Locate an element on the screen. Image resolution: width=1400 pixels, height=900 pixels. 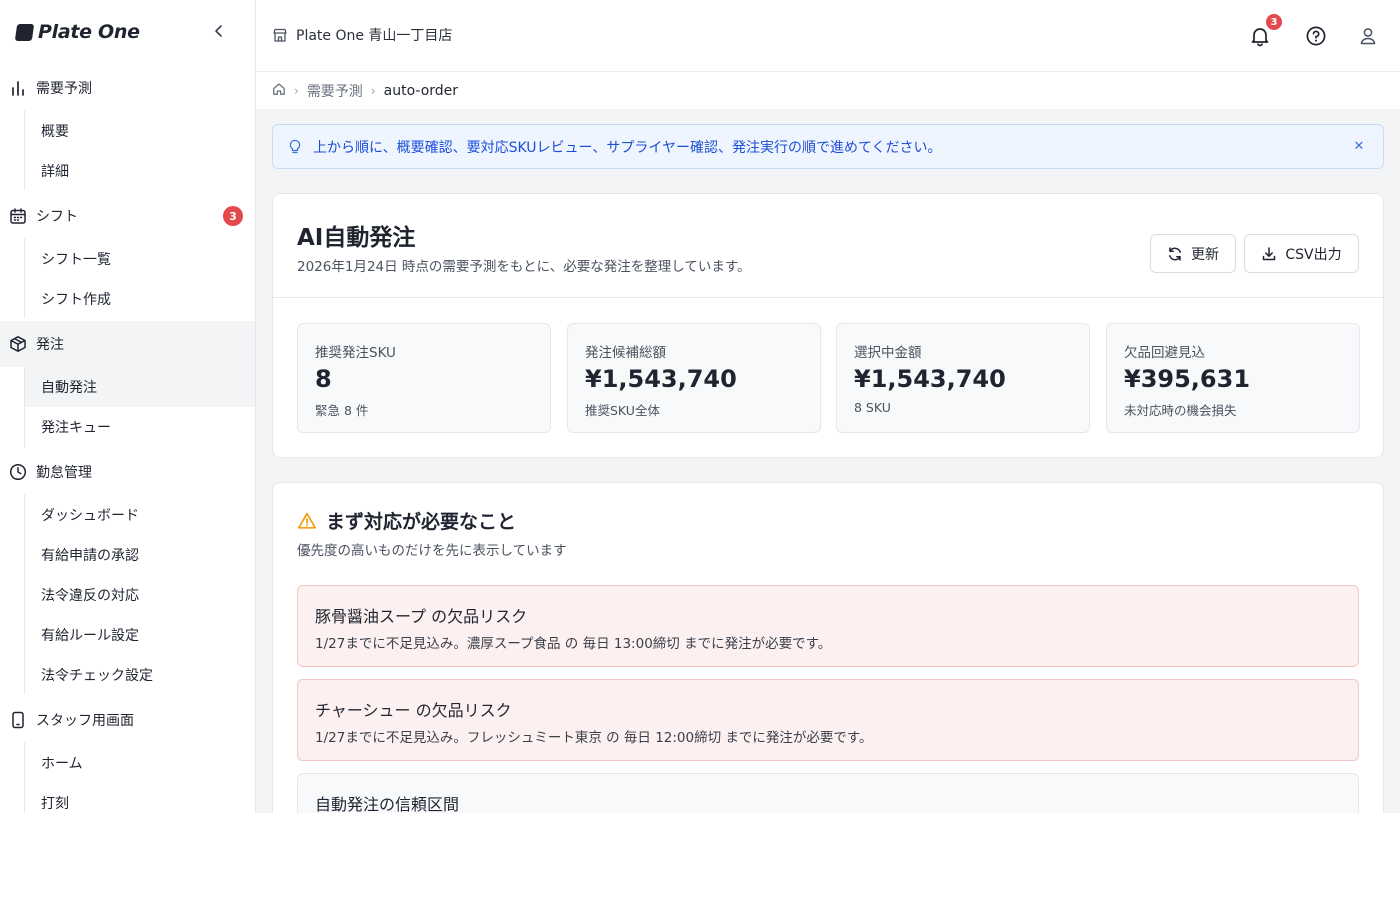
smartphone-icon is located at coordinates (18, 720).